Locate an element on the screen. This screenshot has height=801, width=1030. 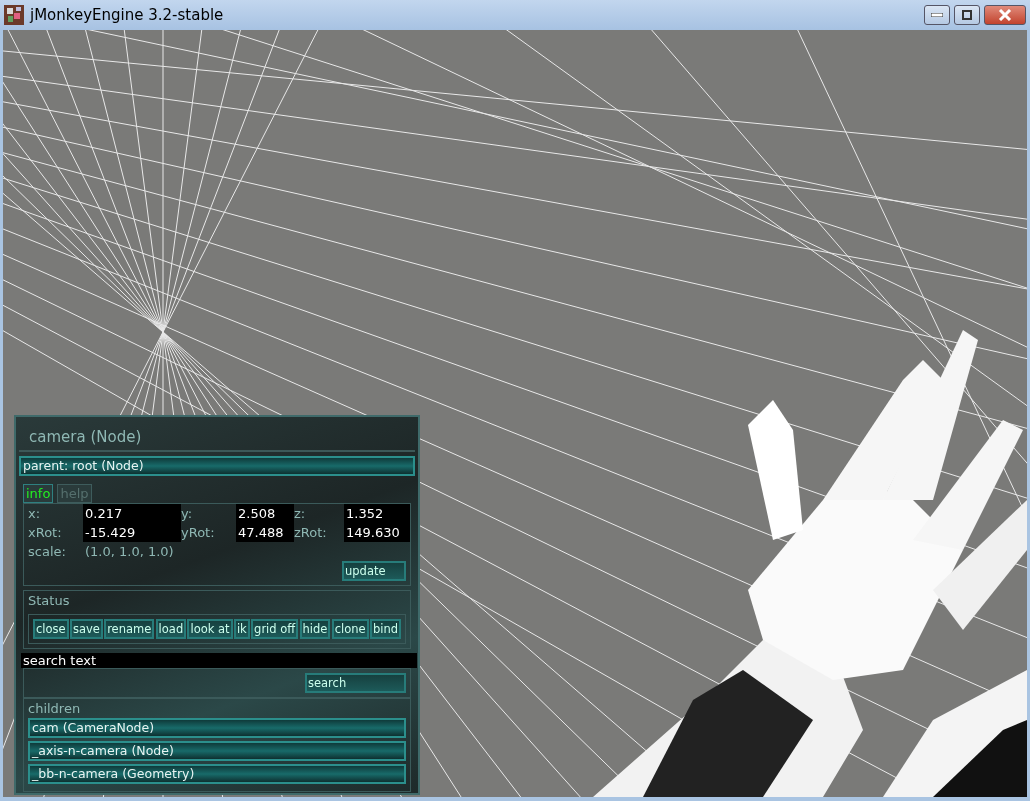
search-field: search text is located at coordinates (219, 660).